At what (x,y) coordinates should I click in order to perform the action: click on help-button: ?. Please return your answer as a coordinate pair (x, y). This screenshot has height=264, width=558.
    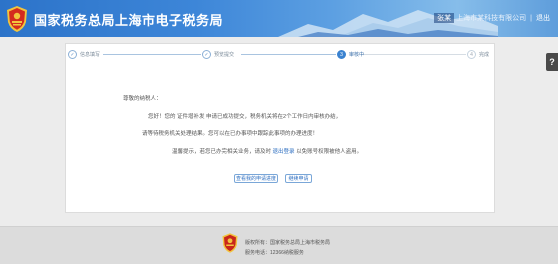
    Looking at the image, I should click on (552, 62).